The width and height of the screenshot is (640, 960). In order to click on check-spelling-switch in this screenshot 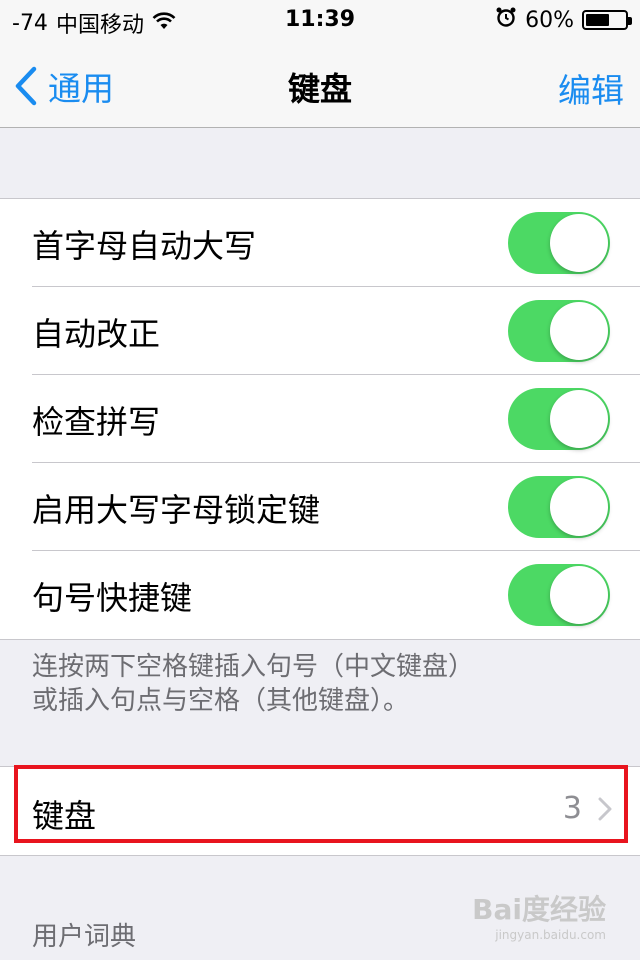, I will do `click(559, 419)`.